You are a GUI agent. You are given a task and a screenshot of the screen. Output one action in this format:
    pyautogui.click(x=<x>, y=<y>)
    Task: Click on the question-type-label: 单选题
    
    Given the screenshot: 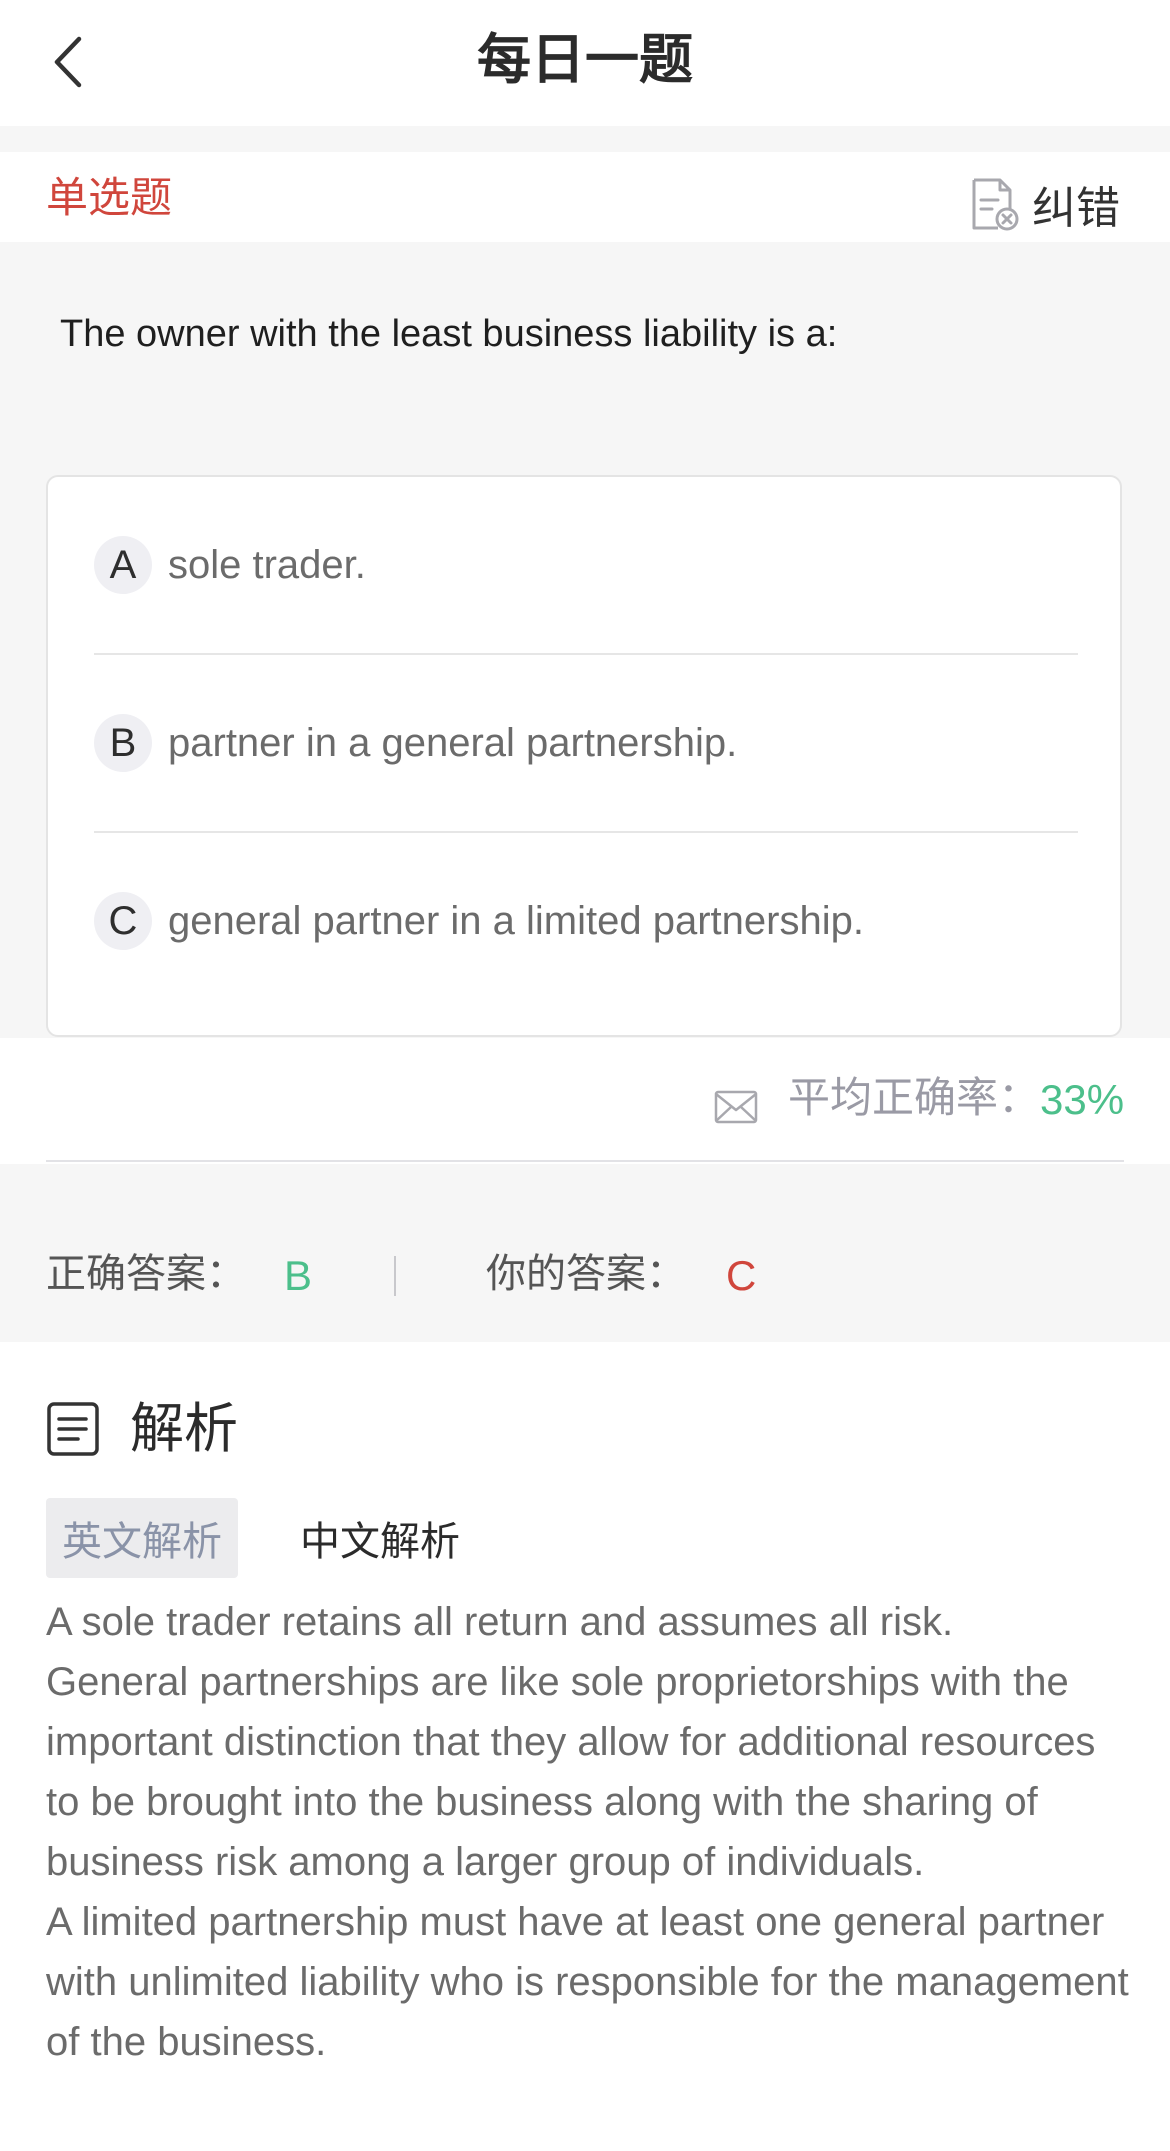 What is the action you would take?
    pyautogui.click(x=109, y=197)
    